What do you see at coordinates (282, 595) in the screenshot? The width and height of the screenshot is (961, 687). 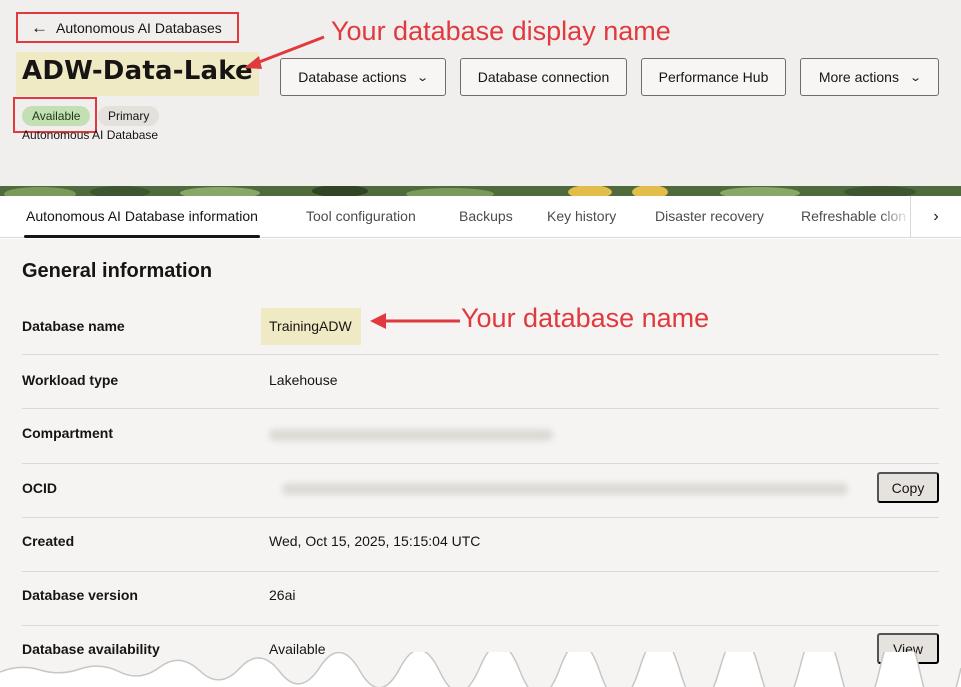 I see `row-value: 26ai` at bounding box center [282, 595].